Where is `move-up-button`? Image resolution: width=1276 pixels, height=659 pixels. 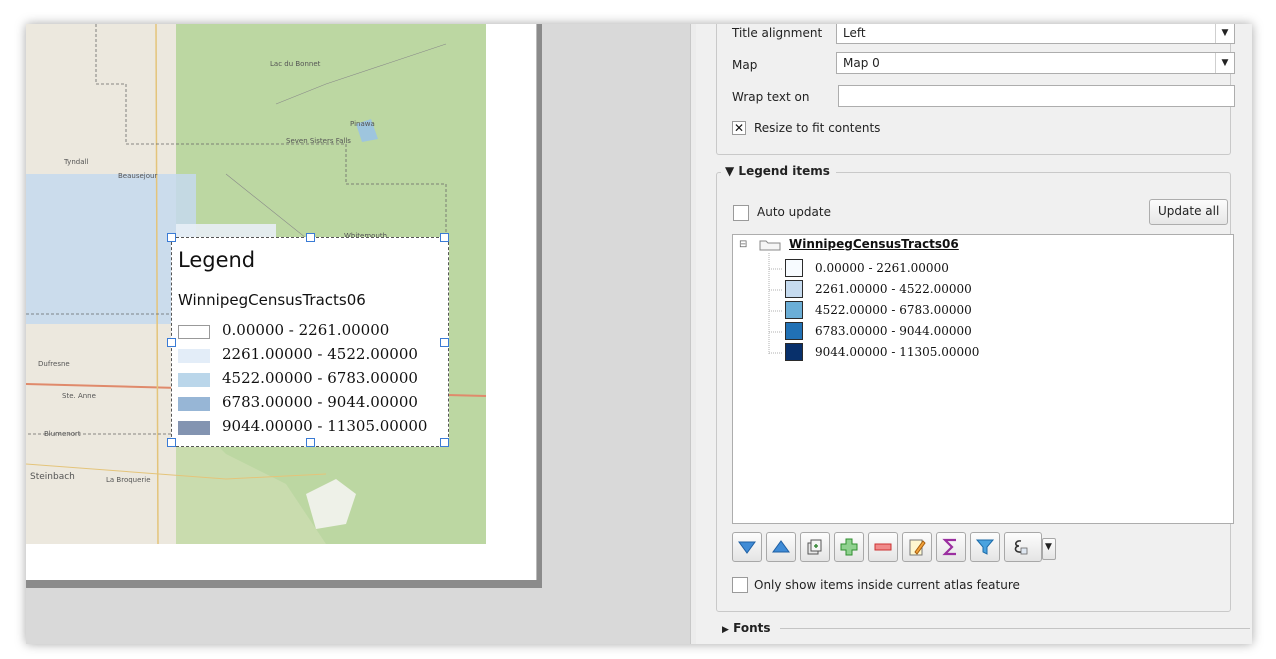
move-up-button is located at coordinates (781, 547).